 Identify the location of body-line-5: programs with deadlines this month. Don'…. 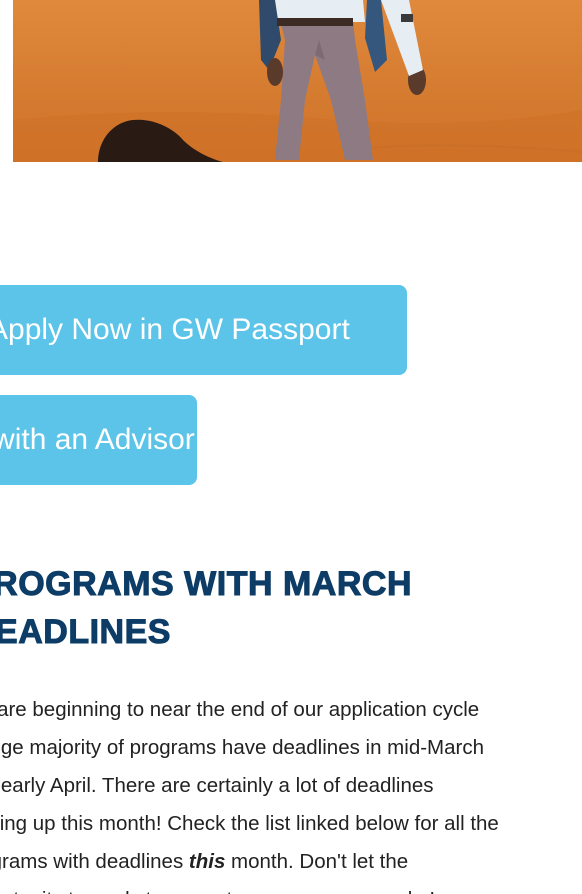
(291, 862).